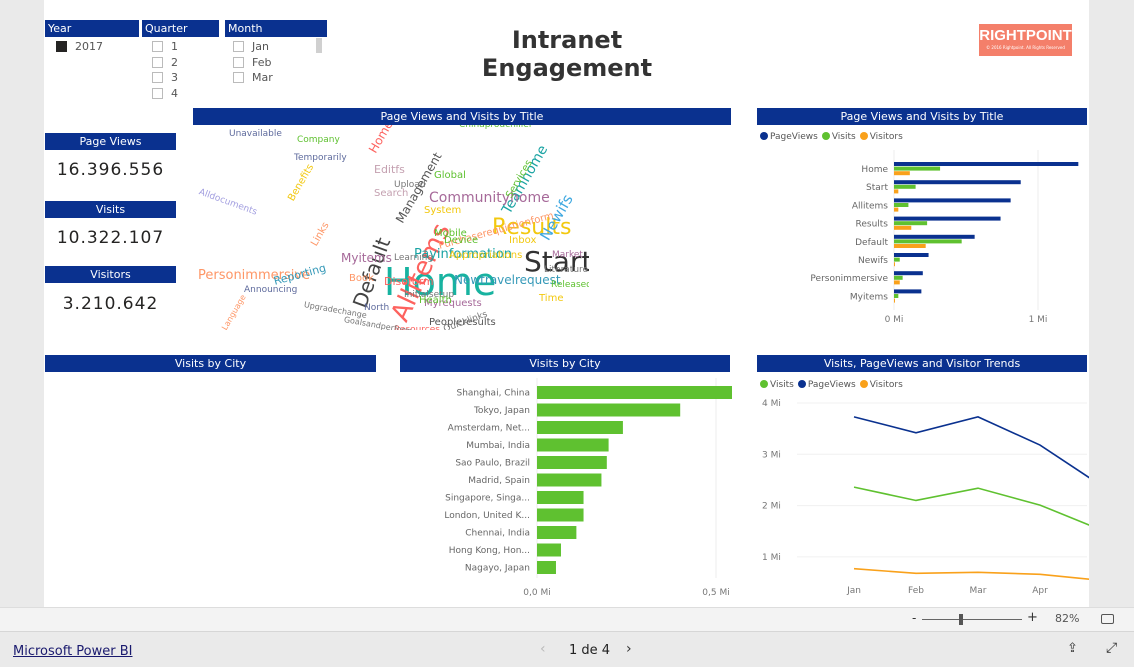 This screenshot has height=667, width=1134. What do you see at coordinates (180, 28) in the screenshot?
I see `quarter-slicer-header: Quarter` at bounding box center [180, 28].